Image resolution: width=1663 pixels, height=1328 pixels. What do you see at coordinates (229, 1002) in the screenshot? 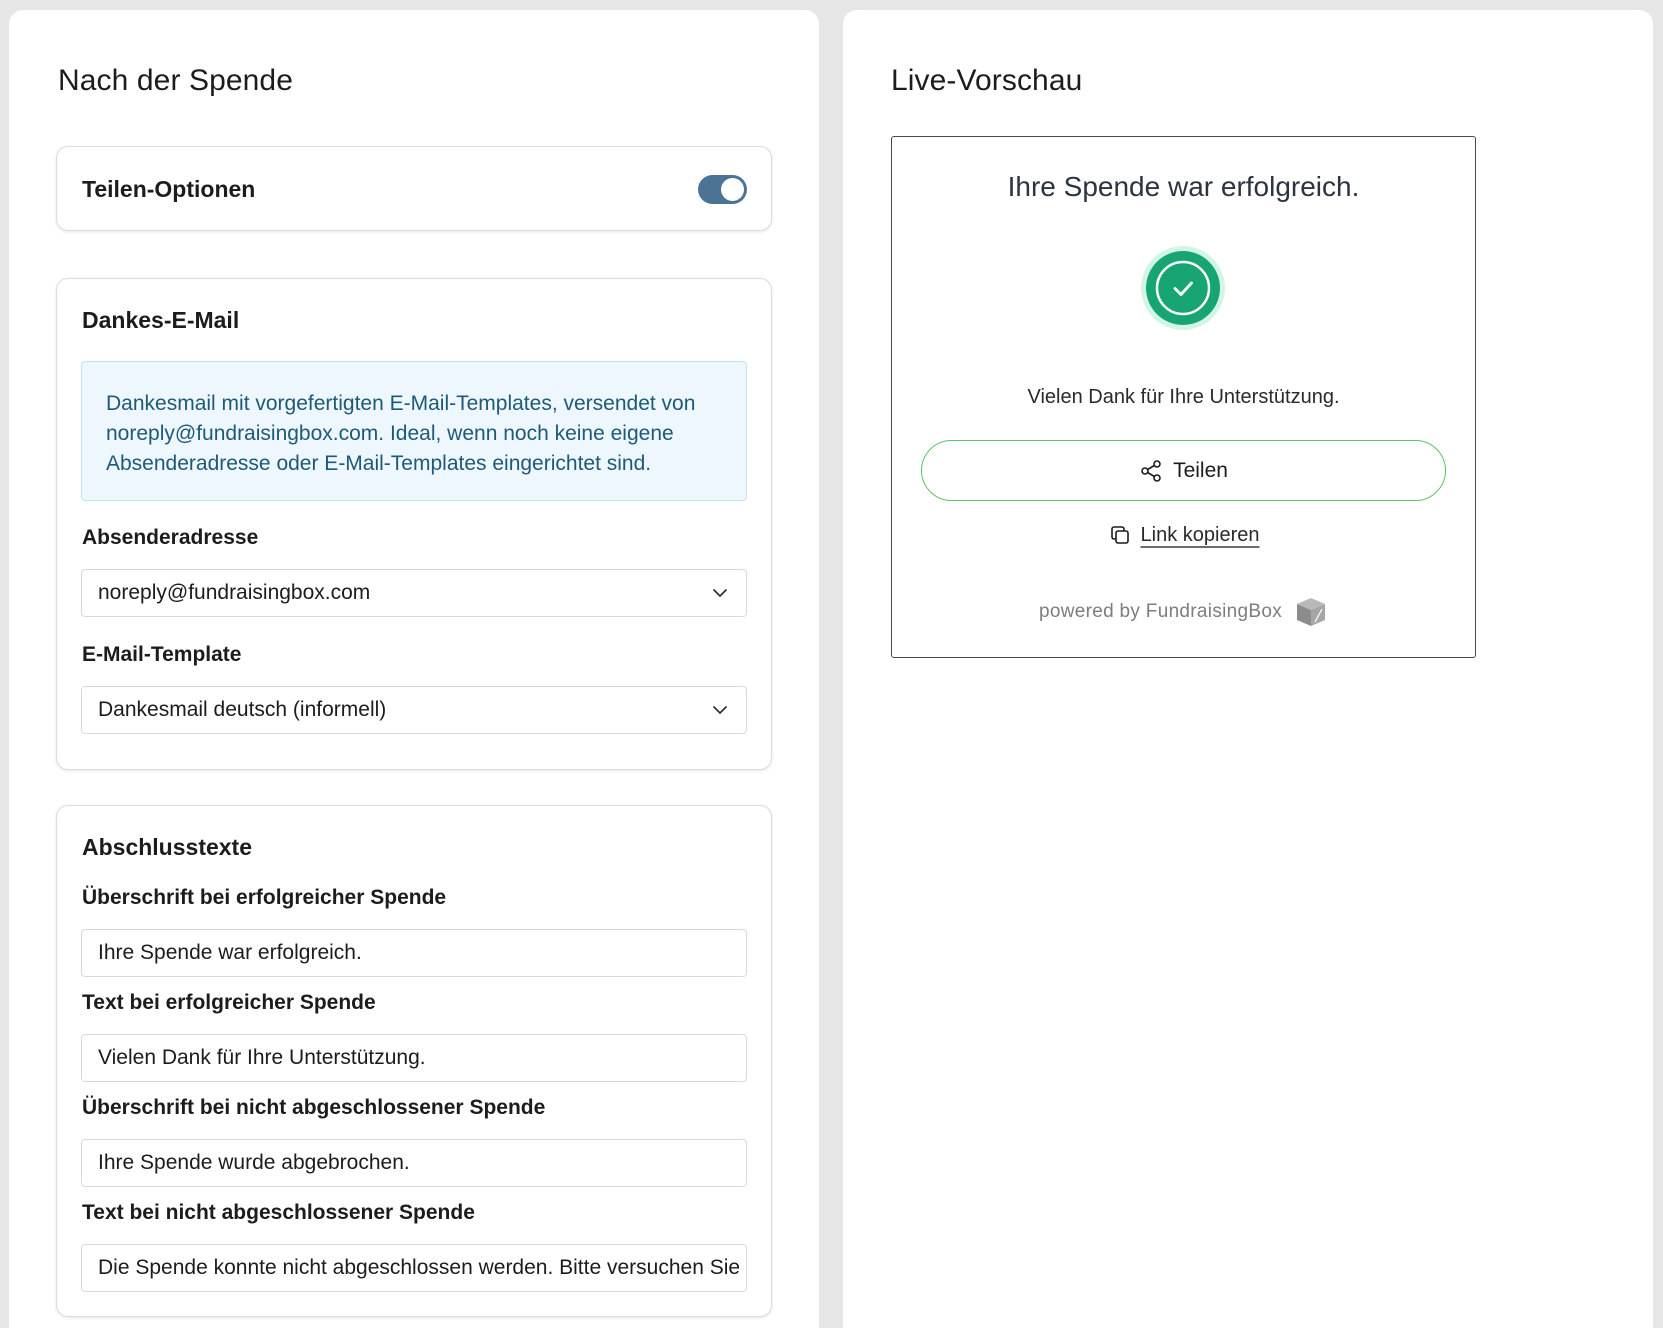
I see `success-text-label: Text bei erfolgreicher Spende` at bounding box center [229, 1002].